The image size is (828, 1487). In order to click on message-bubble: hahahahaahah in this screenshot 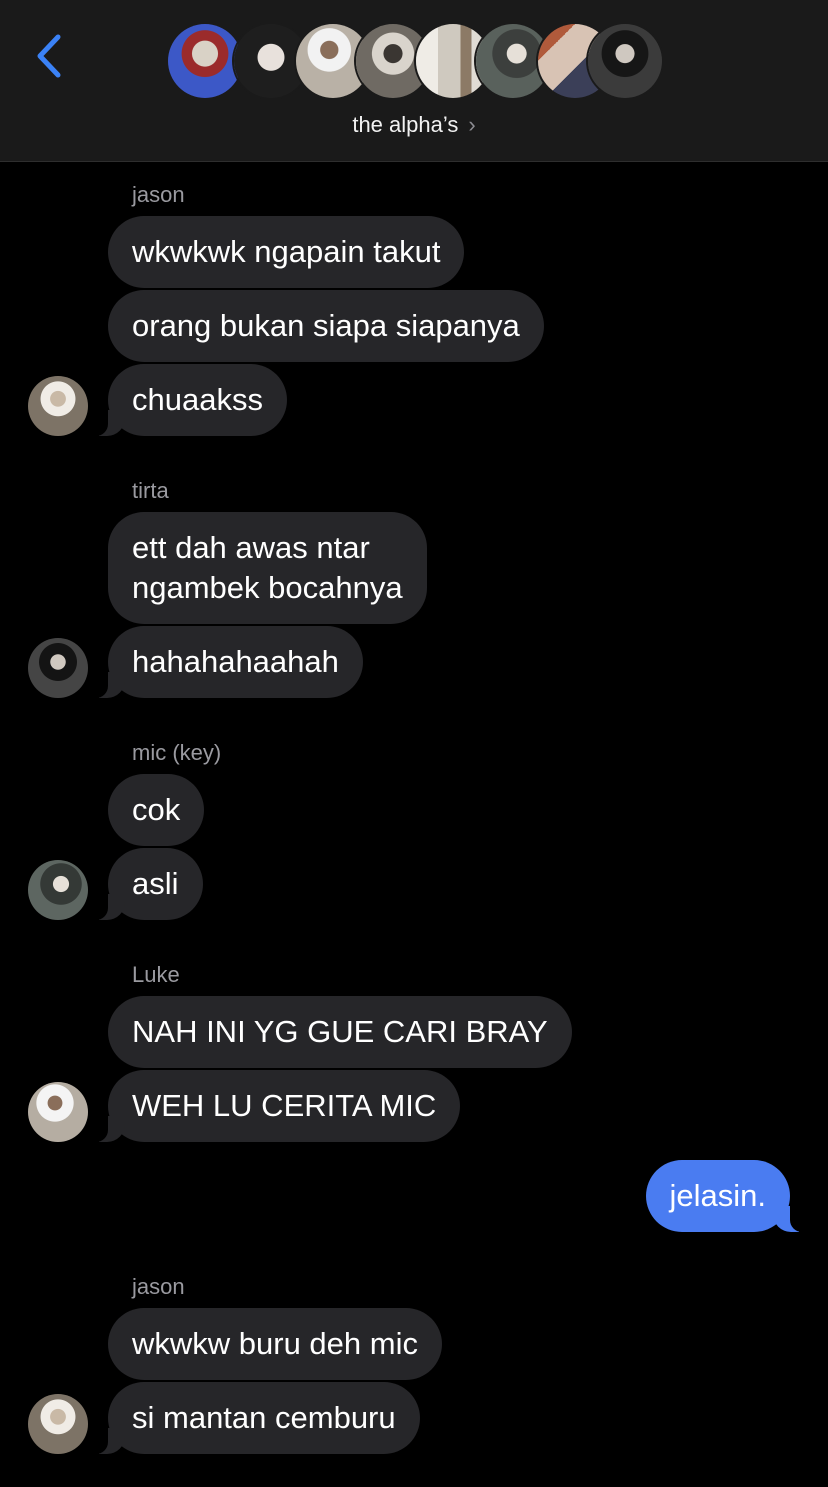, I will do `click(226, 662)`.